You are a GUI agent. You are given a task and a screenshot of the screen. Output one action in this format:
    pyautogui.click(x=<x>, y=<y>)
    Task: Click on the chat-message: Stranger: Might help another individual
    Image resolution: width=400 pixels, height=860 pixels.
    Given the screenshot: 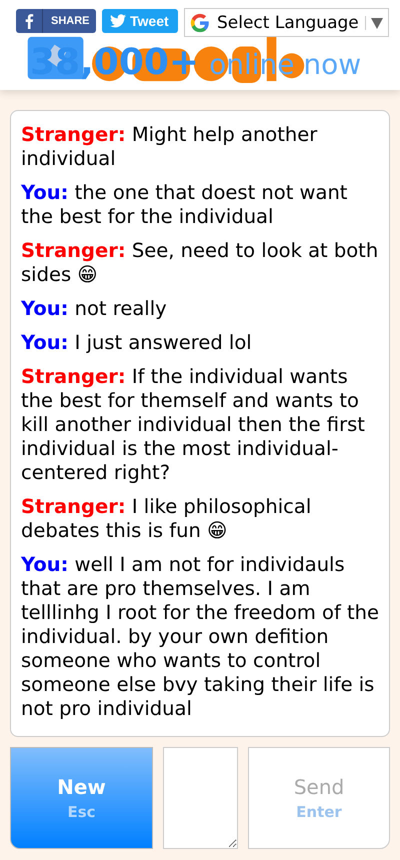 What is the action you would take?
    pyautogui.click(x=169, y=147)
    